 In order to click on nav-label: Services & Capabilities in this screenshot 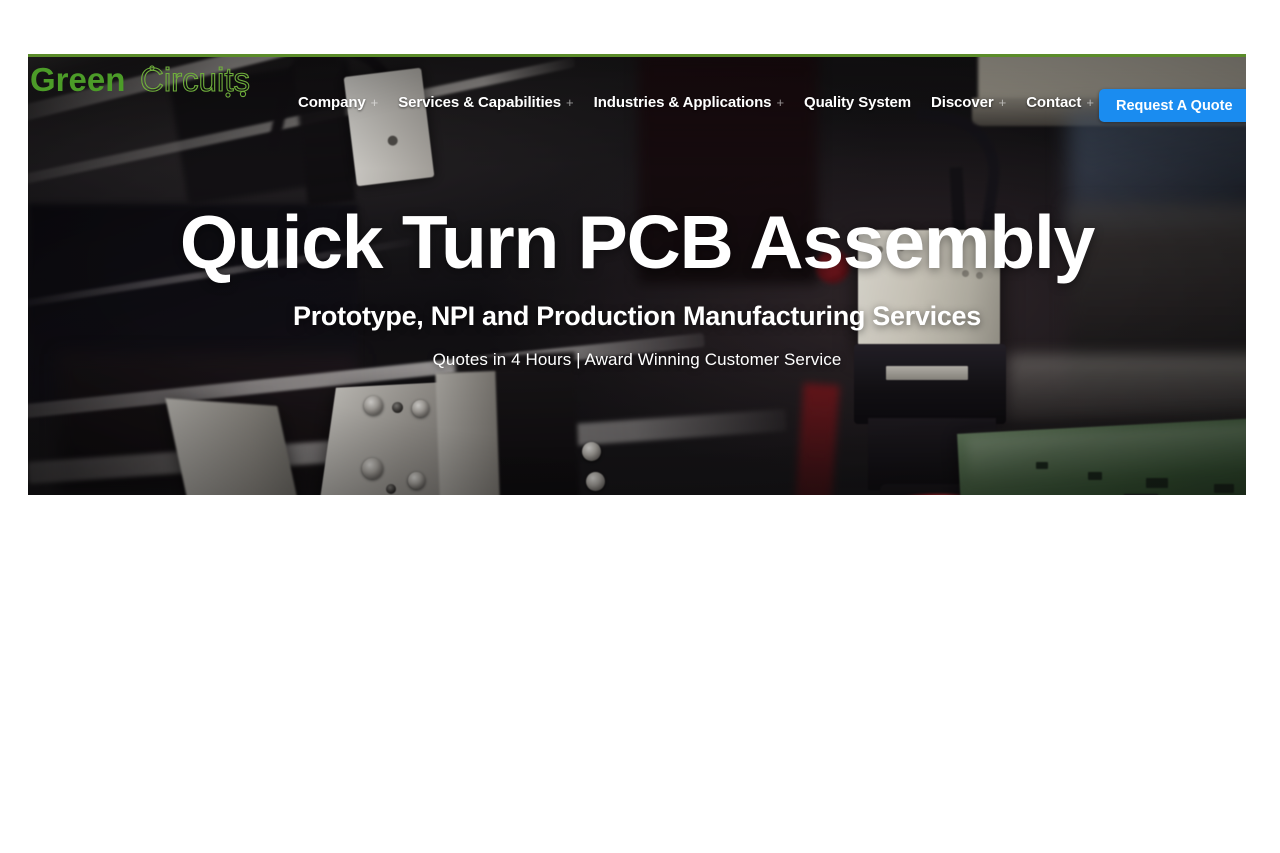, I will do `click(480, 102)`.